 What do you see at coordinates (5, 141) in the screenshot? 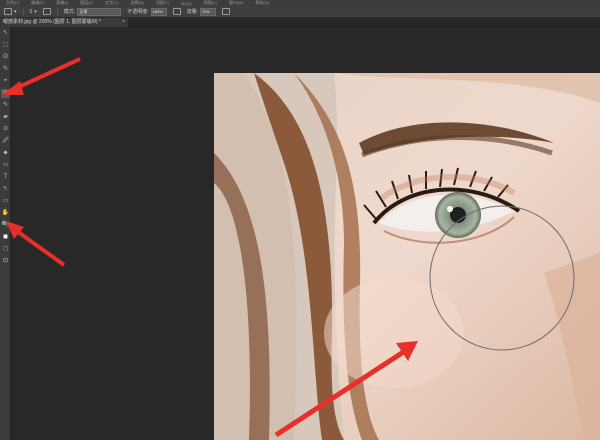
I see `history-brush-tool-icon: 🖉` at bounding box center [5, 141].